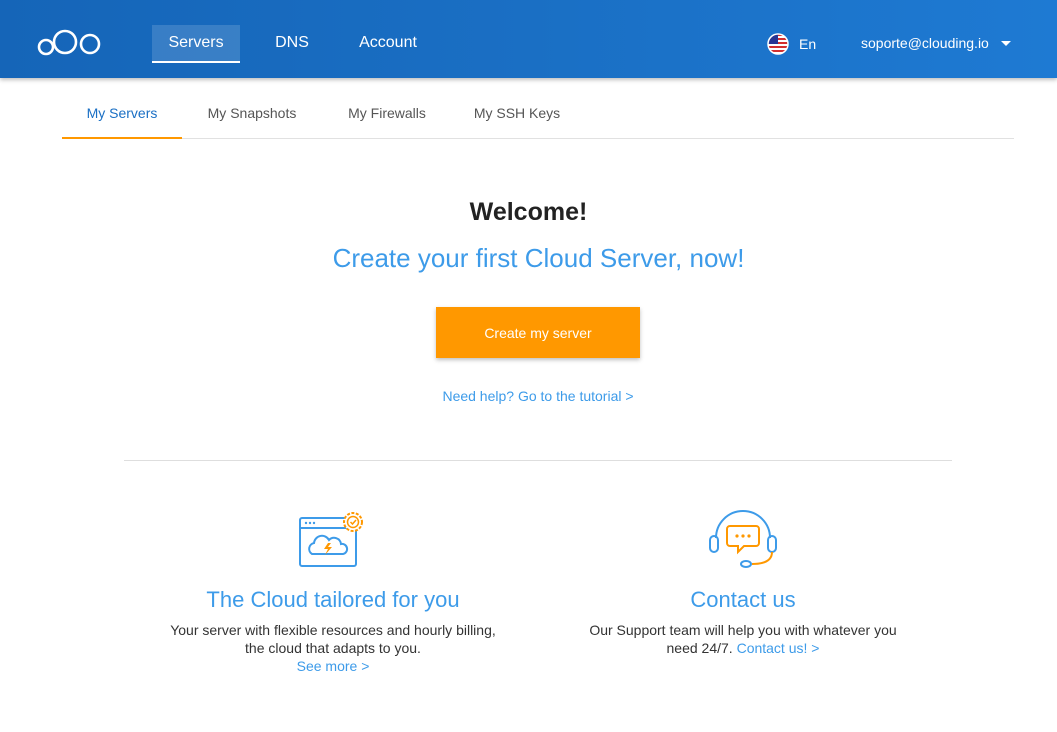 The height and width of the screenshot is (732, 1057). I want to click on nav-dns: DNS, so click(292, 44).